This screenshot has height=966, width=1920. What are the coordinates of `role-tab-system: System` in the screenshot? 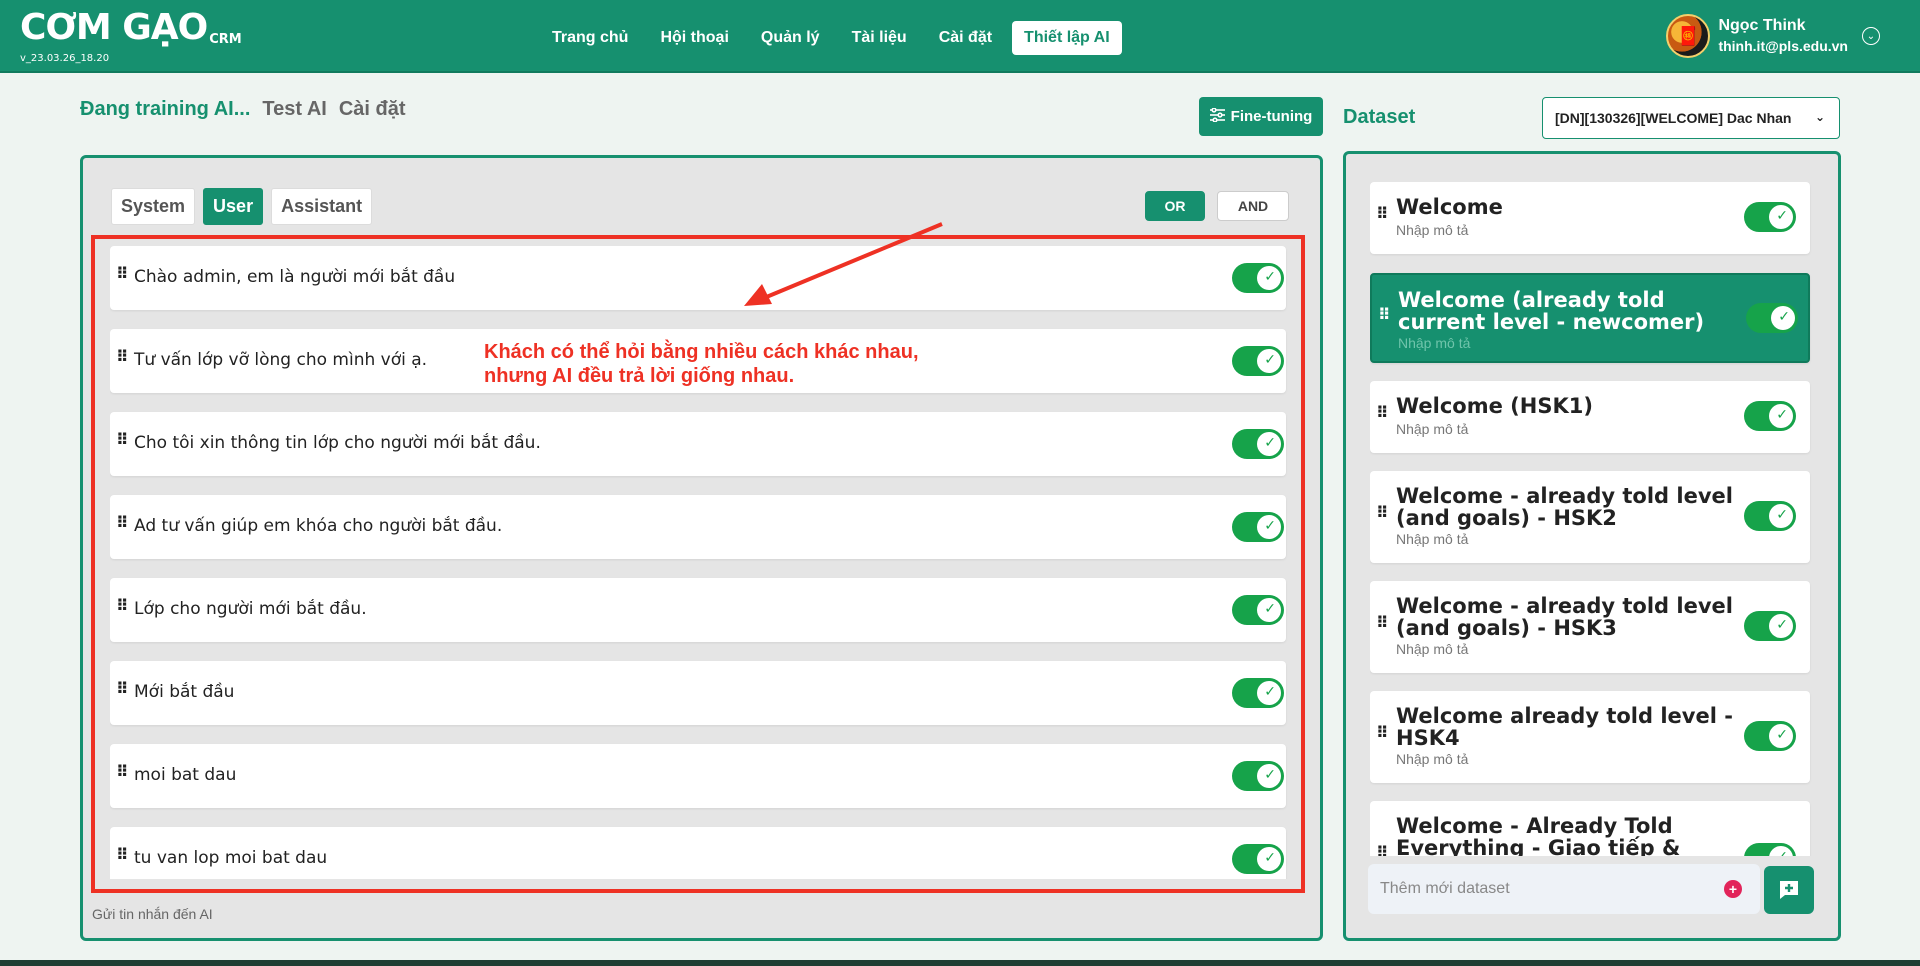 It's located at (153, 206).